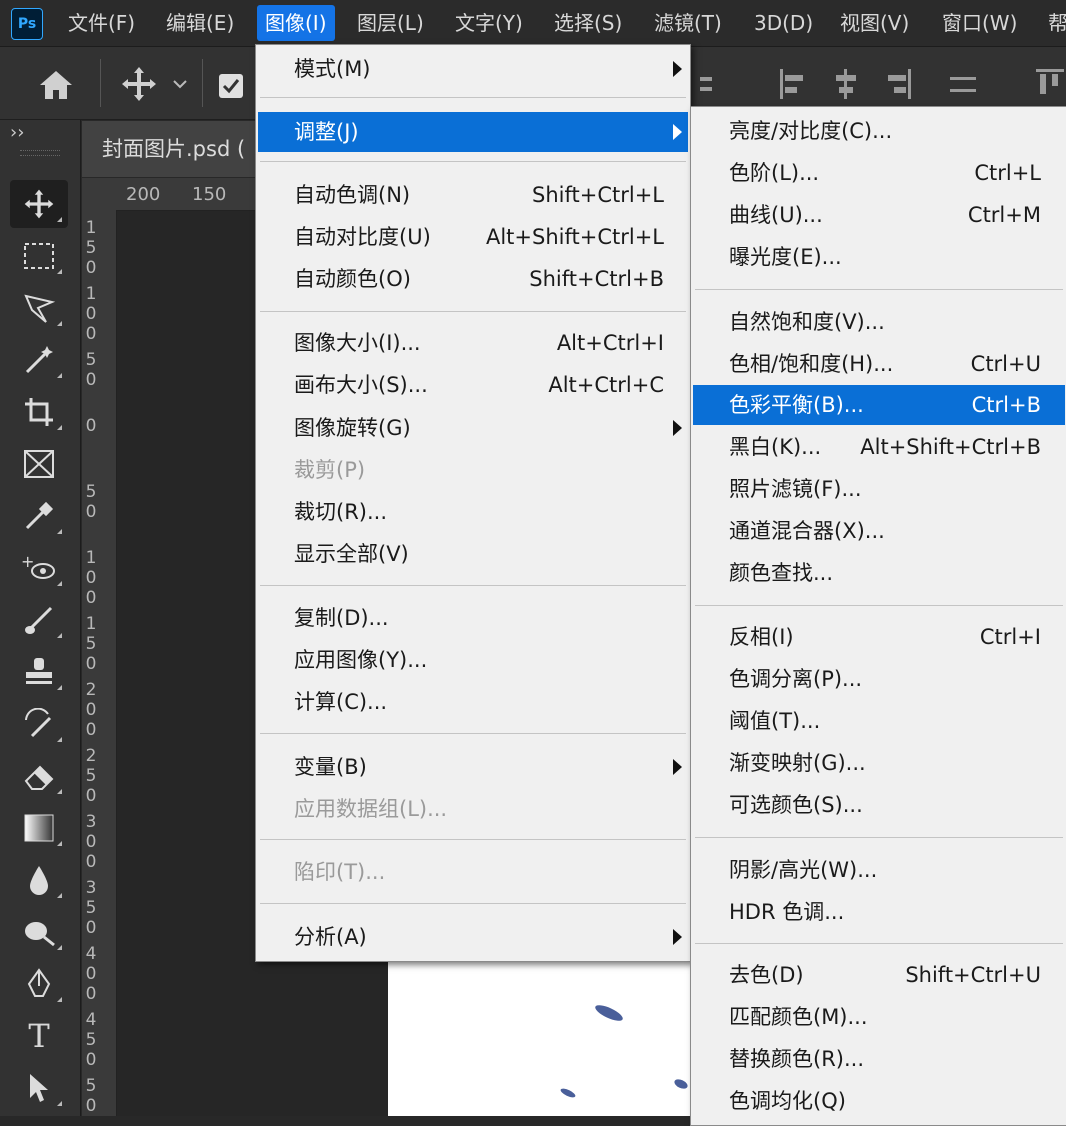 This screenshot has width=1066, height=1126. Describe the element at coordinates (390, 23) in the screenshot. I see `menu-layer: 图层(L)` at that location.